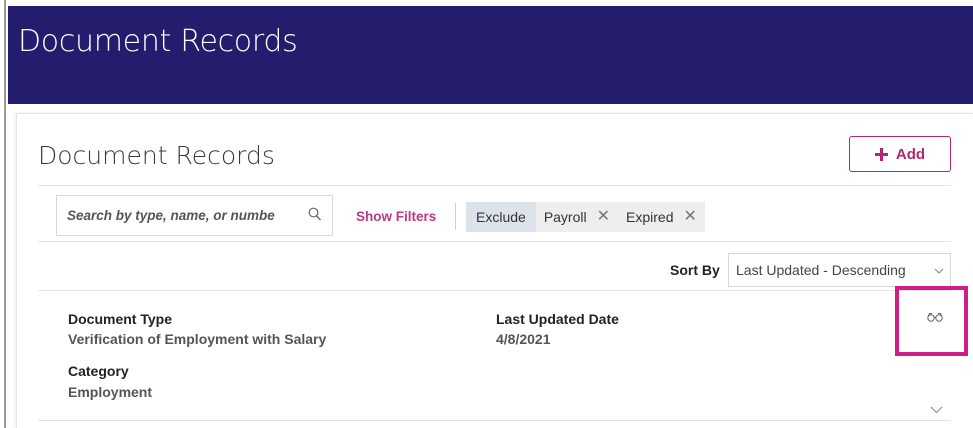 Image resolution: width=973 pixels, height=428 pixels. Describe the element at coordinates (881, 154) in the screenshot. I see `plus-icon` at that location.